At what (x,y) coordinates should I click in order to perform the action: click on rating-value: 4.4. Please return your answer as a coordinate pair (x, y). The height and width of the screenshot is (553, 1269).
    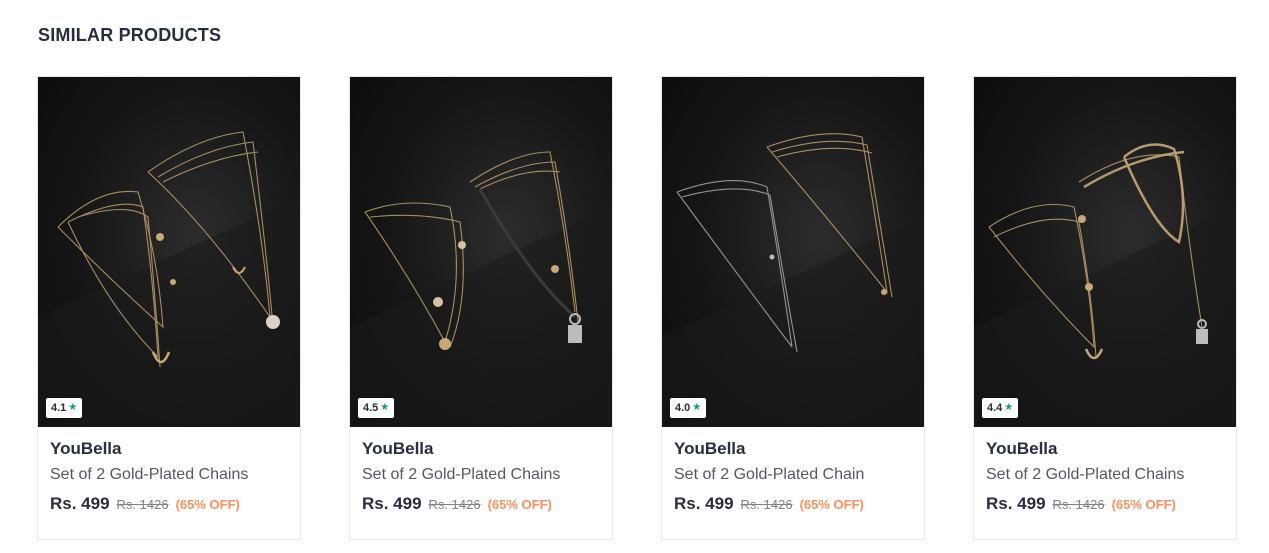
    Looking at the image, I should click on (995, 408).